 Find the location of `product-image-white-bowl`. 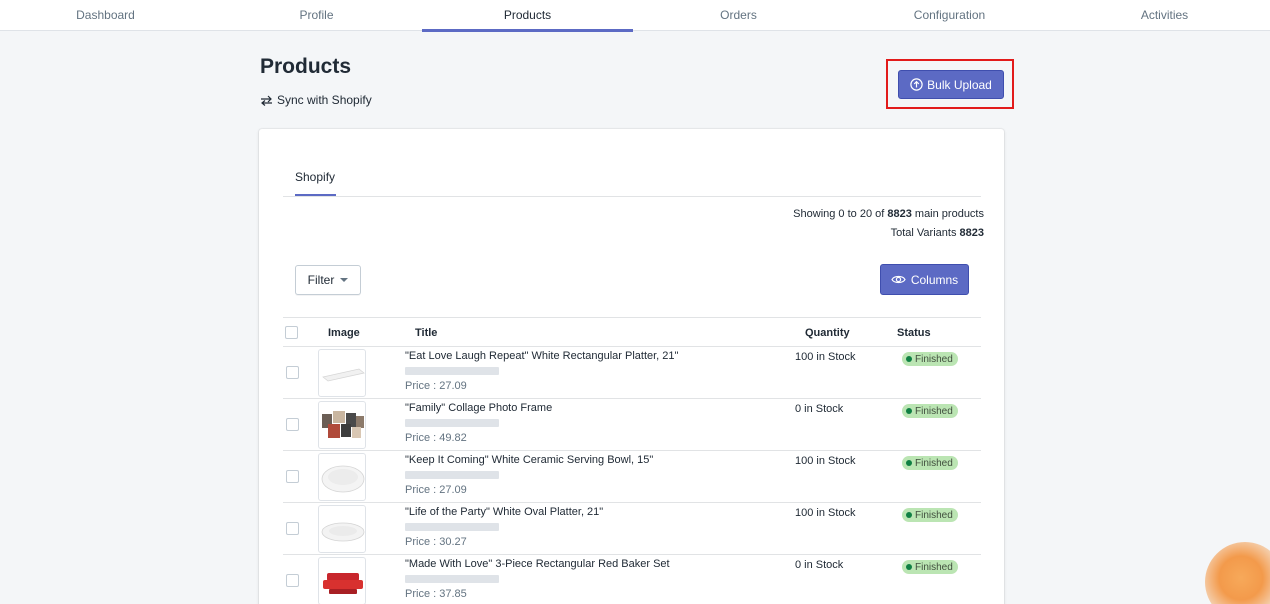

product-image-white-bowl is located at coordinates (342, 477).